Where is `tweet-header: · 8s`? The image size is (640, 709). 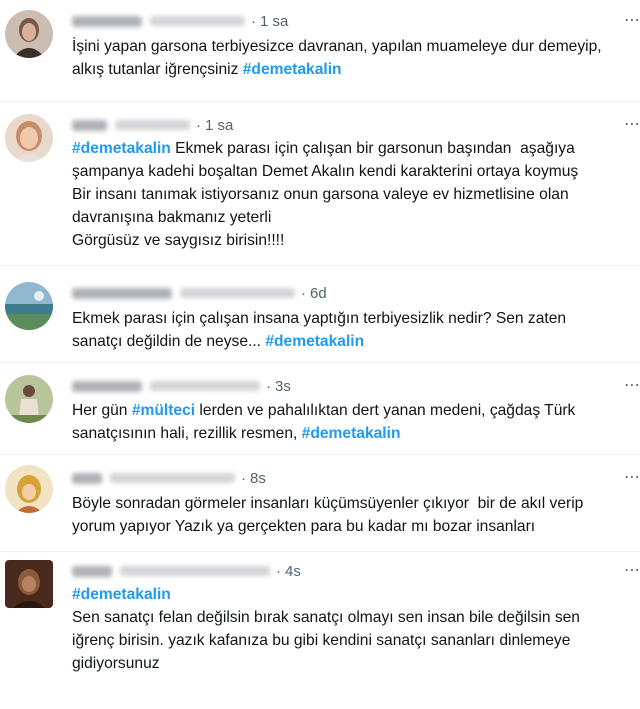 tweet-header: · 8s is located at coordinates (169, 478).